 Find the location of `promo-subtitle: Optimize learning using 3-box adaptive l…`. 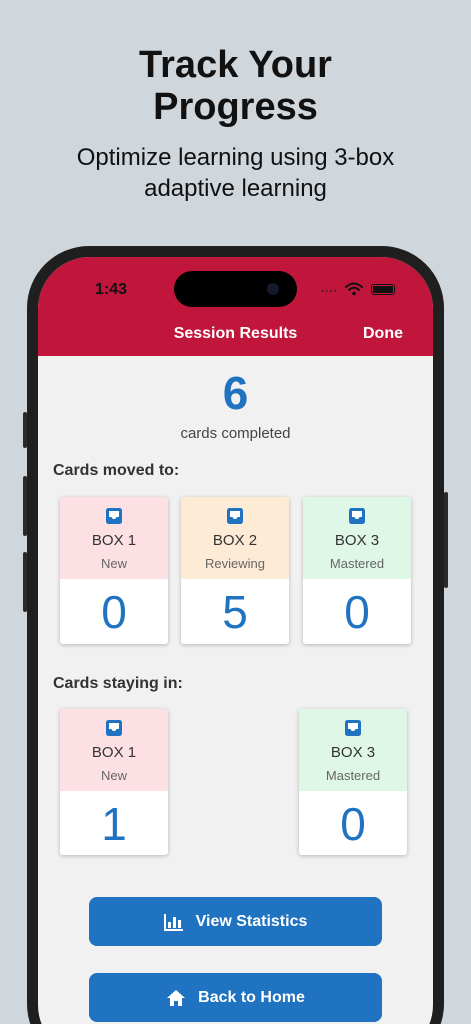

promo-subtitle: Optimize learning using 3-box adaptive l… is located at coordinates (235, 173).